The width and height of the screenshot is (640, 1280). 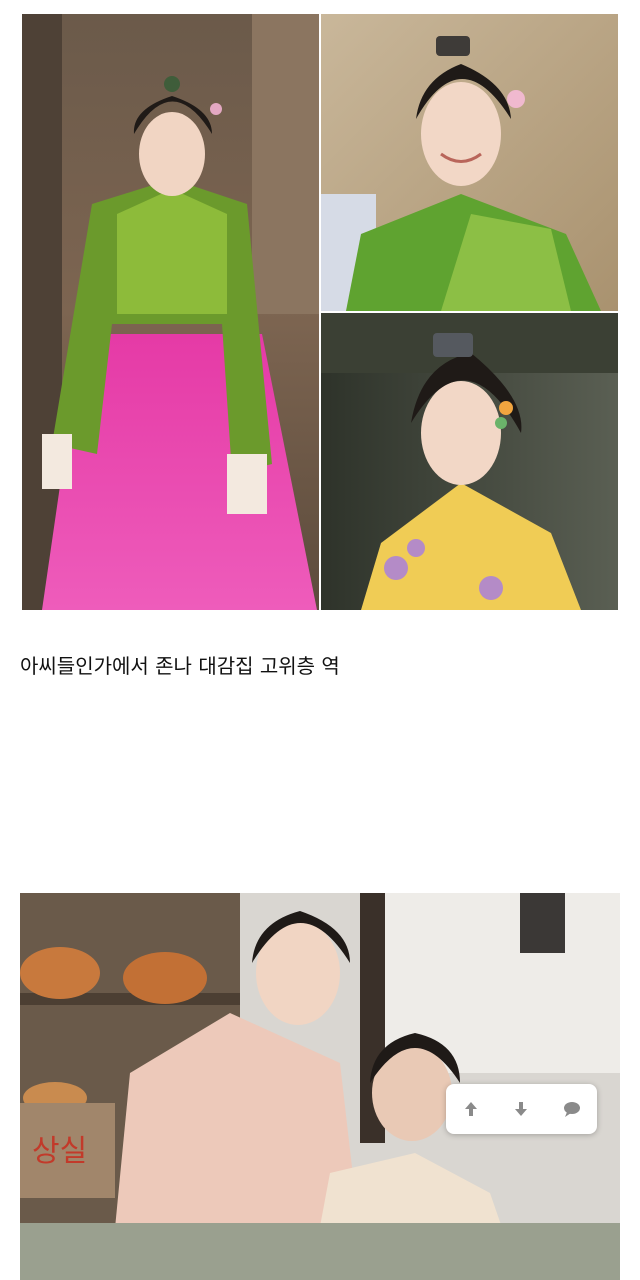 I want to click on arrow-down-icon, so click(x=521, y=1109).